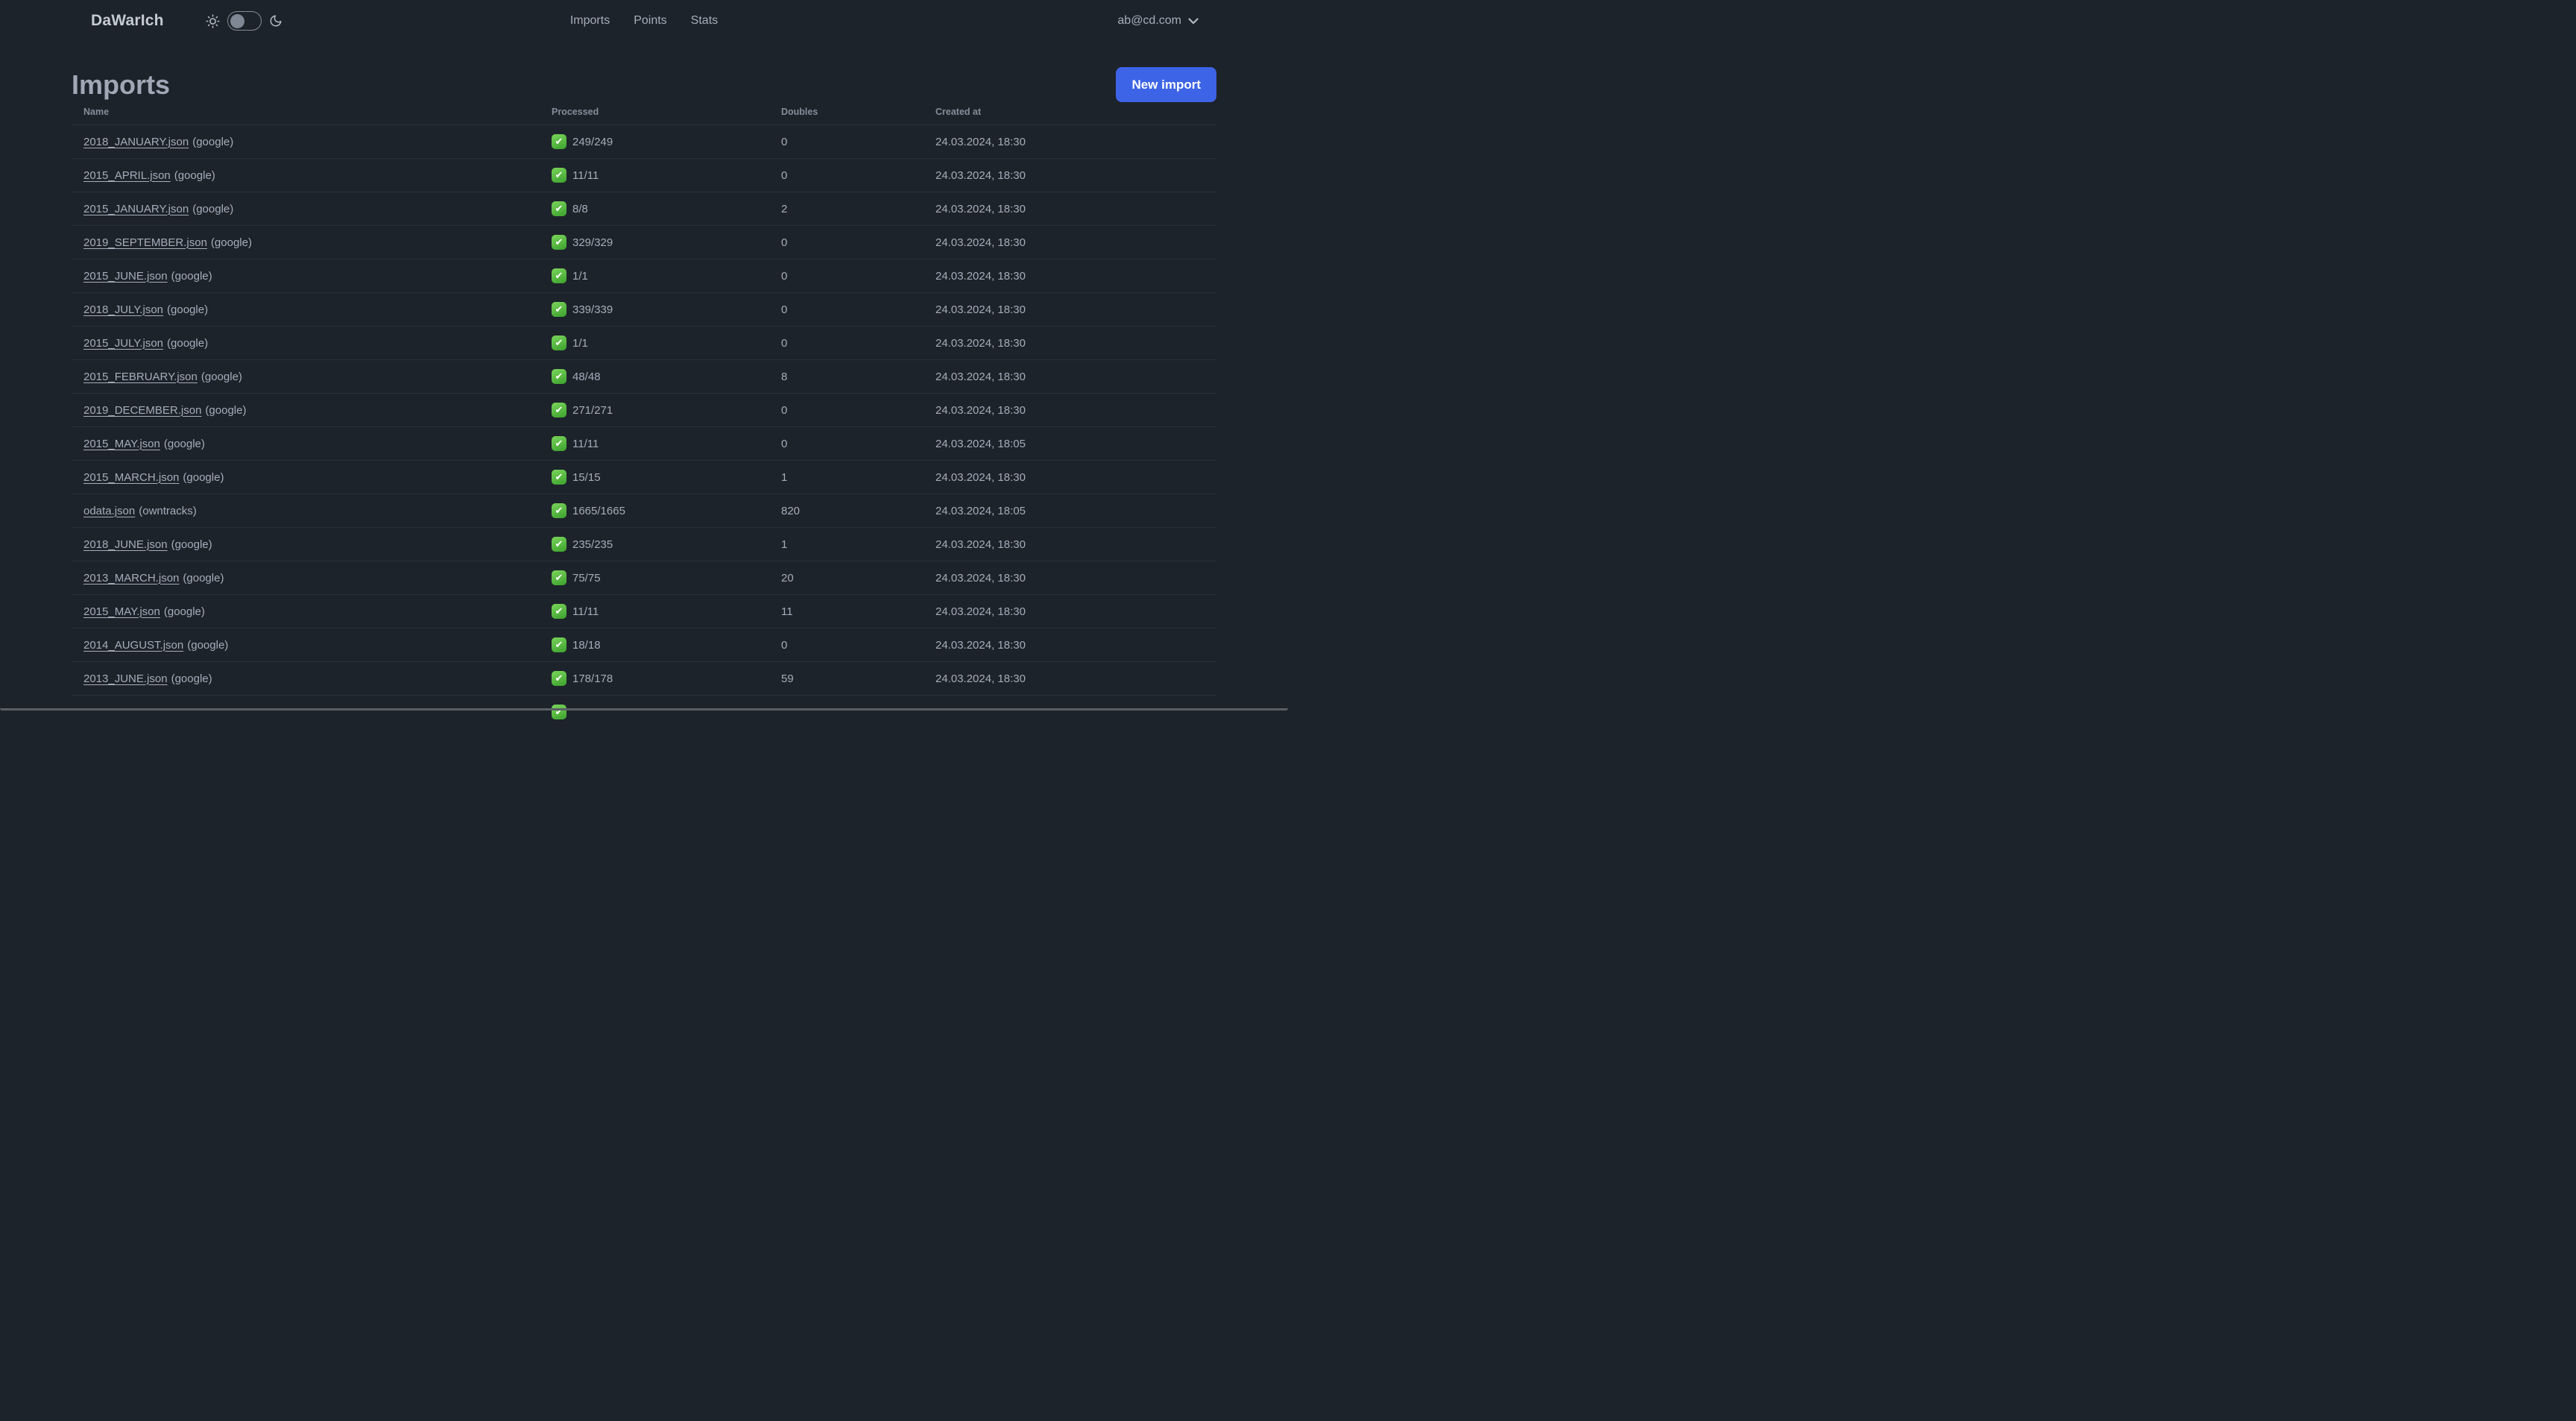 The width and height of the screenshot is (2576, 1421). What do you see at coordinates (655, 443) in the screenshot?
I see `processed-cell: 11/11` at bounding box center [655, 443].